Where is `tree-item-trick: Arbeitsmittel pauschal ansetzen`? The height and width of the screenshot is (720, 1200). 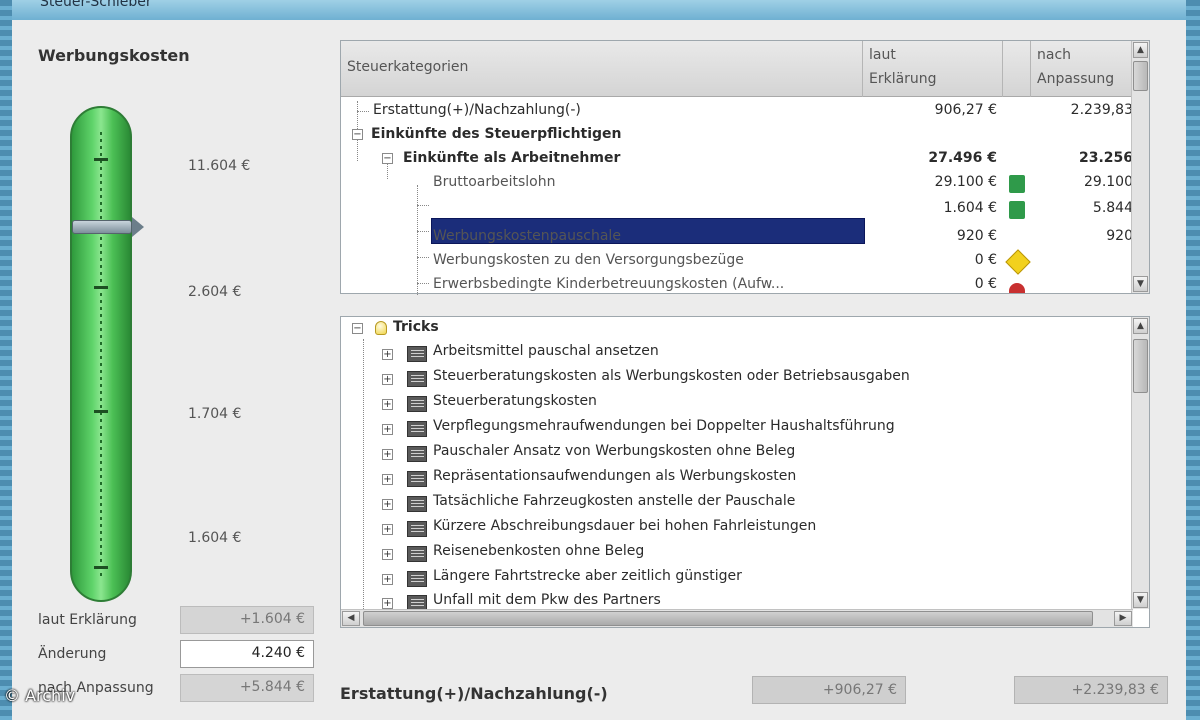
tree-item-trick: Arbeitsmittel pauschal ansetzen is located at coordinates (546, 355).